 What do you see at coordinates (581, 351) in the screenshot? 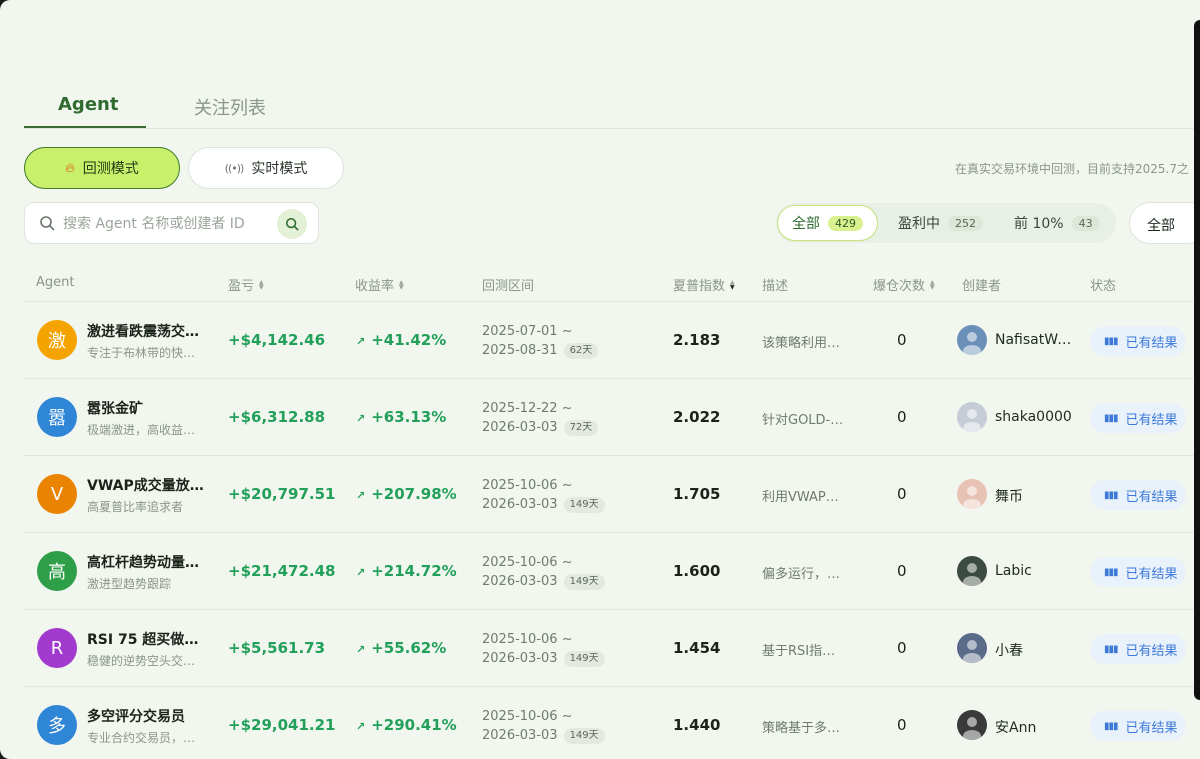
I see `days-badge: 62天` at bounding box center [581, 351].